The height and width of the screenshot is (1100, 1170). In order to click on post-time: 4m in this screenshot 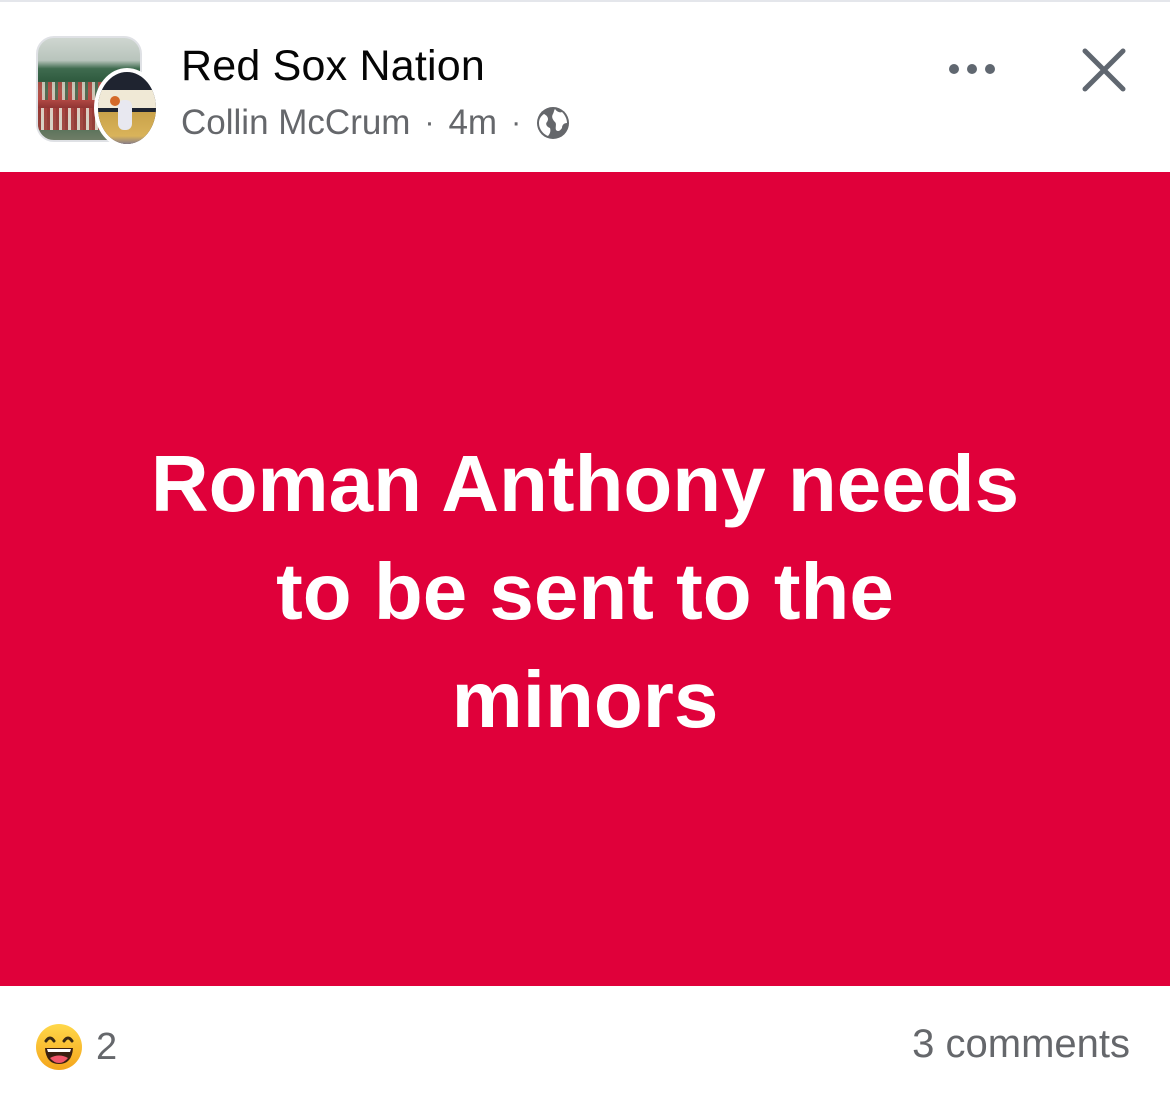, I will do `click(472, 123)`.